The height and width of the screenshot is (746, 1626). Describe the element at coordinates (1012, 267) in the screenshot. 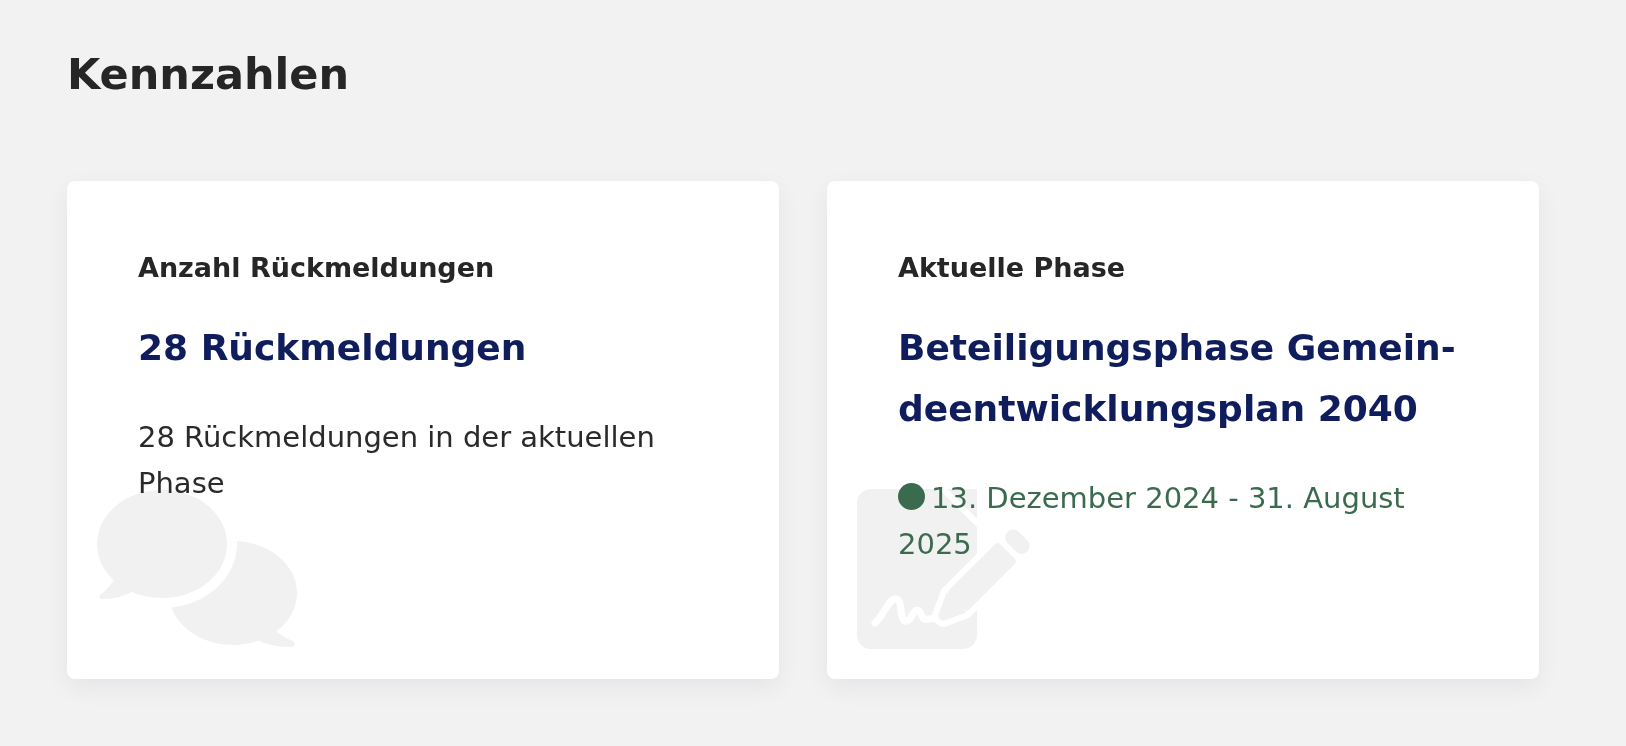

I see `card-label: Aktuelle Phase` at that location.